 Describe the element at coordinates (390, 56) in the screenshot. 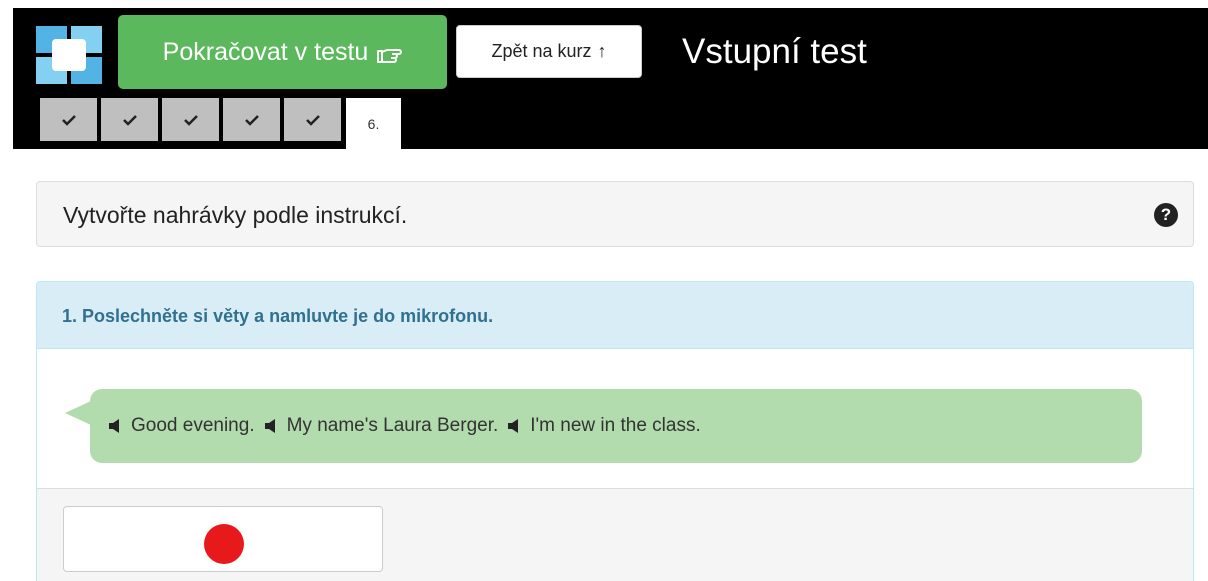

I see `hand-pointer-icon` at that location.